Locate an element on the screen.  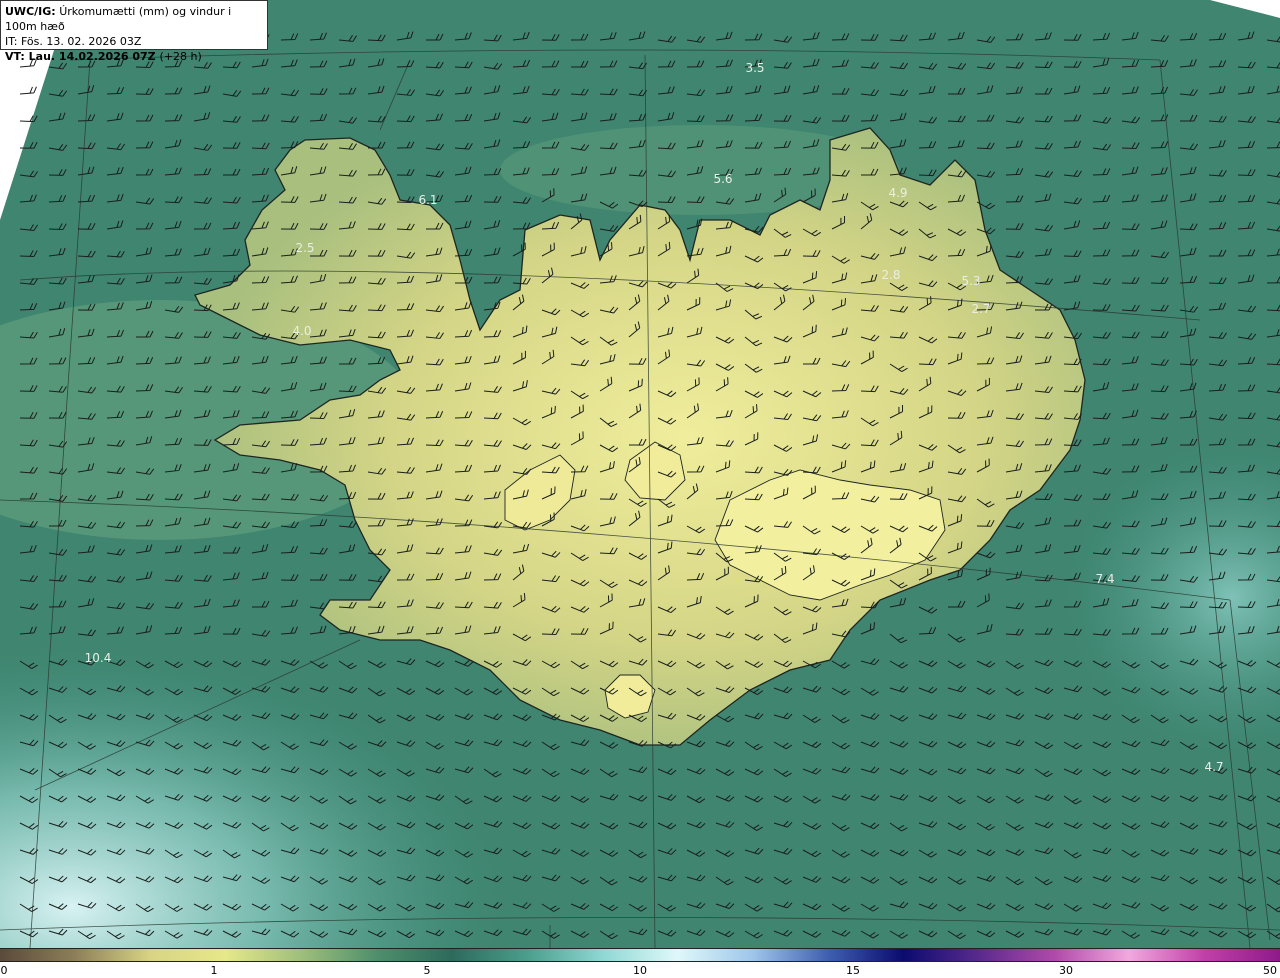
colorbar-tick-30: 30 is located at coordinates (1066, 970).